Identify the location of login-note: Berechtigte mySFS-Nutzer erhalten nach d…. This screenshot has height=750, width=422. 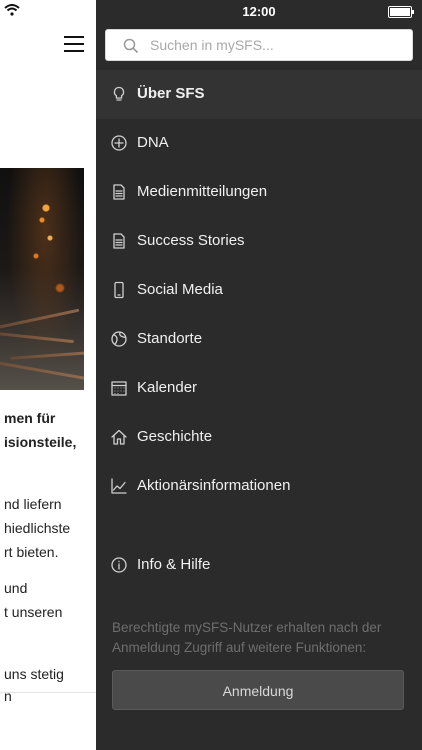
(247, 637).